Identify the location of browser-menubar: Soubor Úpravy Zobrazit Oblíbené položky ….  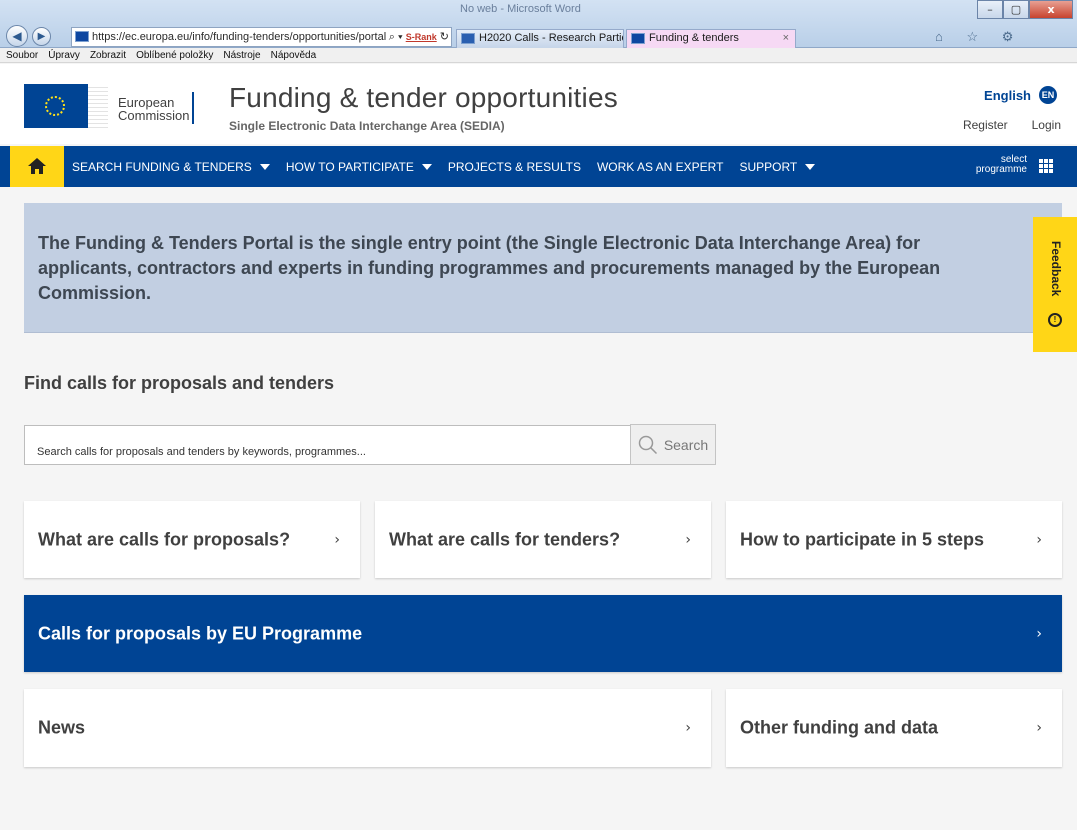
(538, 55).